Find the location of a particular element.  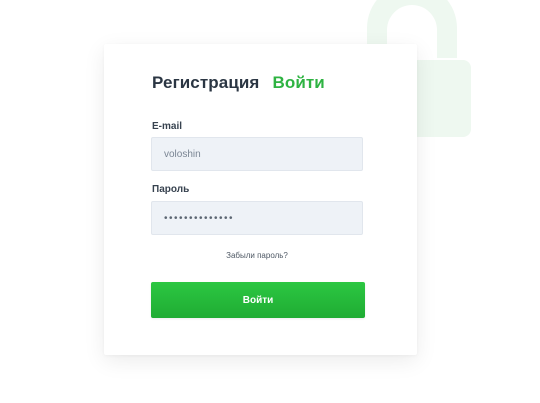

login-button-label: Войти is located at coordinates (258, 300).